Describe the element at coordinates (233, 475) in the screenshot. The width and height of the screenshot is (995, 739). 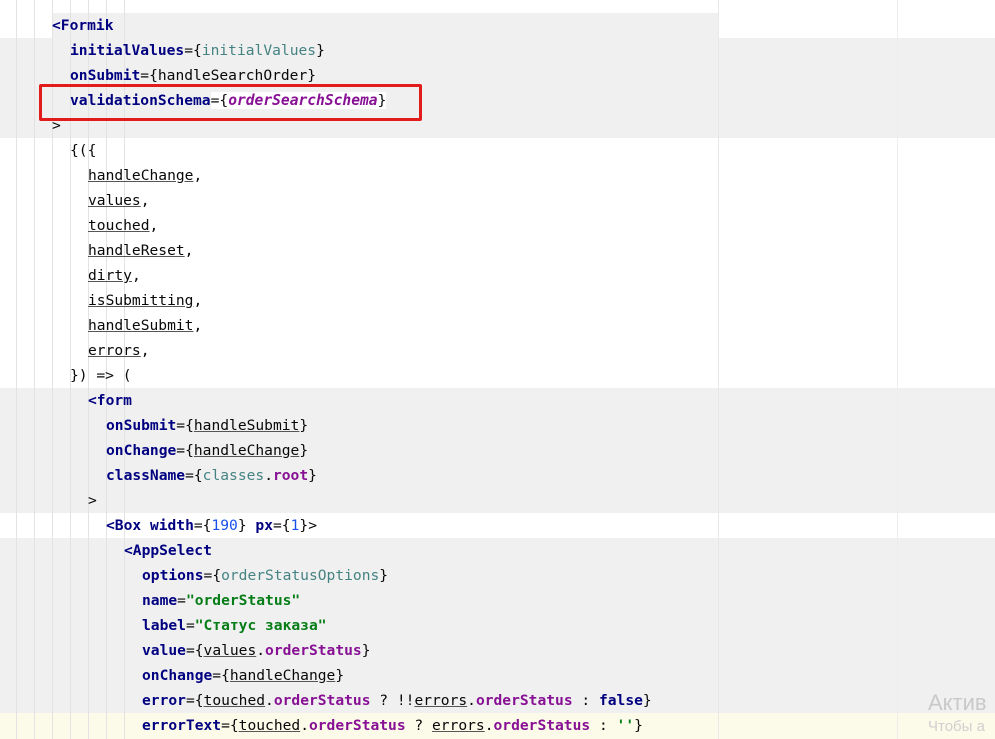
I see `code-token: classes` at that location.